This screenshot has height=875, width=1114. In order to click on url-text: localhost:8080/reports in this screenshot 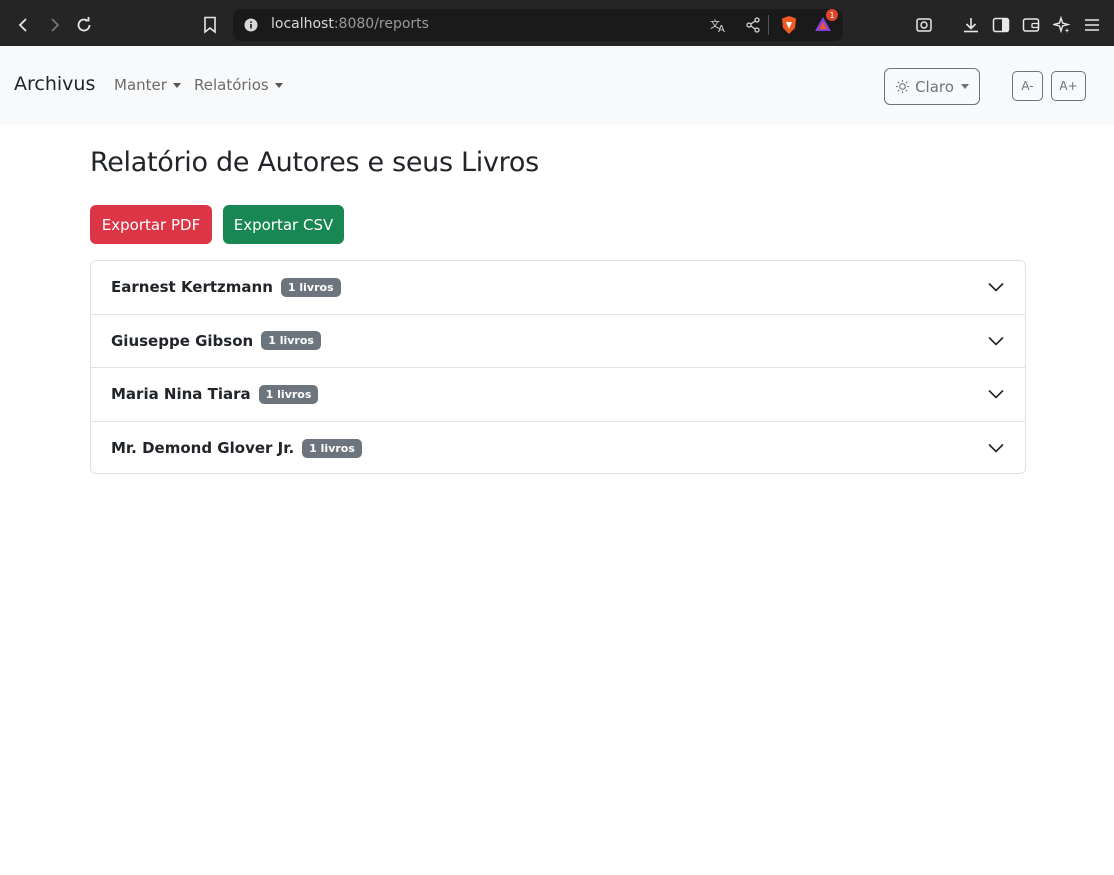, I will do `click(350, 24)`.